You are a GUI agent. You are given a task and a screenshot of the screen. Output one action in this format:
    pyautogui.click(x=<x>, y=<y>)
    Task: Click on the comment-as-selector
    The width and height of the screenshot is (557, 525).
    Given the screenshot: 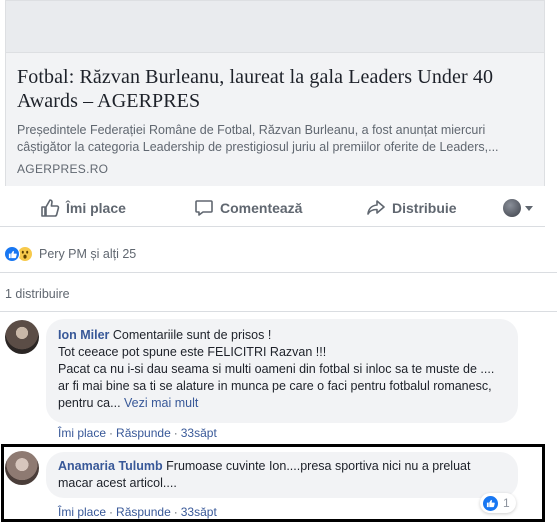 What is the action you would take?
    pyautogui.click(x=518, y=208)
    